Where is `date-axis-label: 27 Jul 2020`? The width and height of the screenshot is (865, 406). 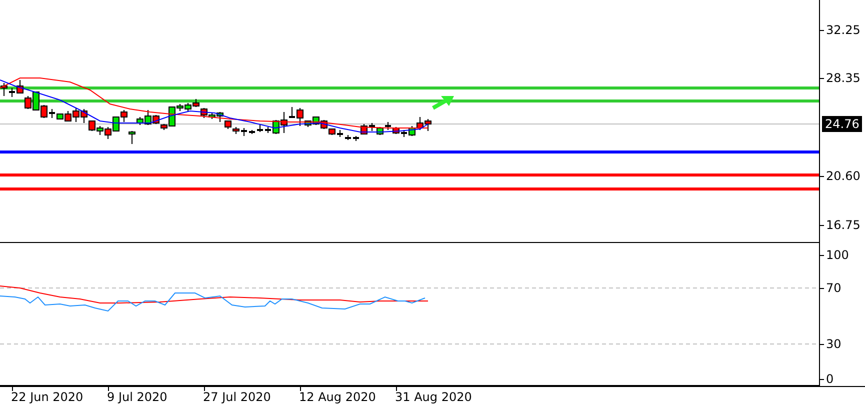
date-axis-label: 27 Jul 2020 is located at coordinates (237, 397).